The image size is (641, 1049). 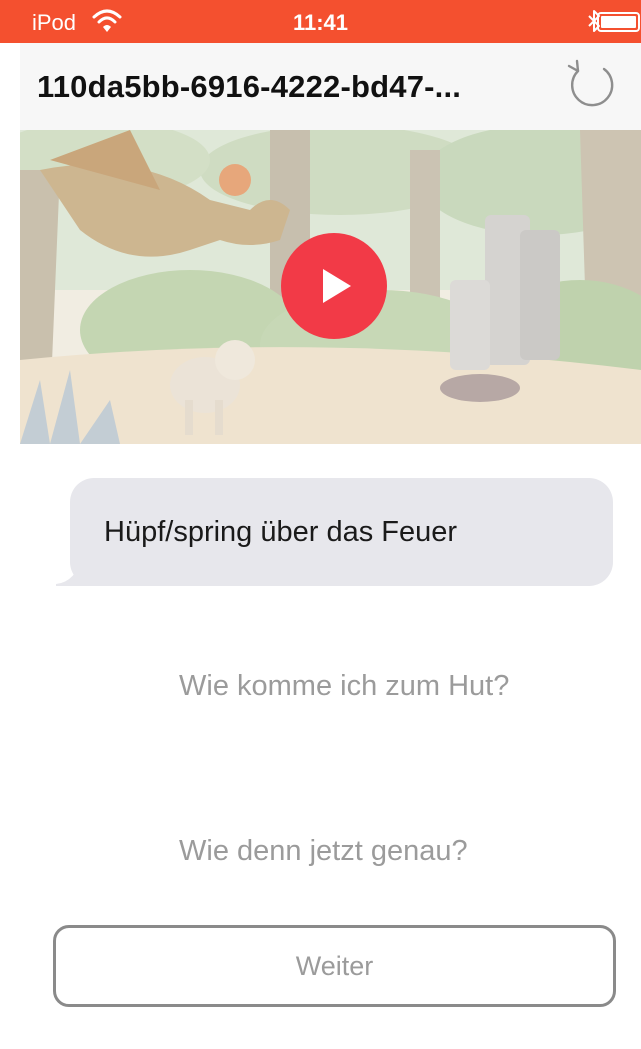 I want to click on play-icon, so click(x=337, y=286).